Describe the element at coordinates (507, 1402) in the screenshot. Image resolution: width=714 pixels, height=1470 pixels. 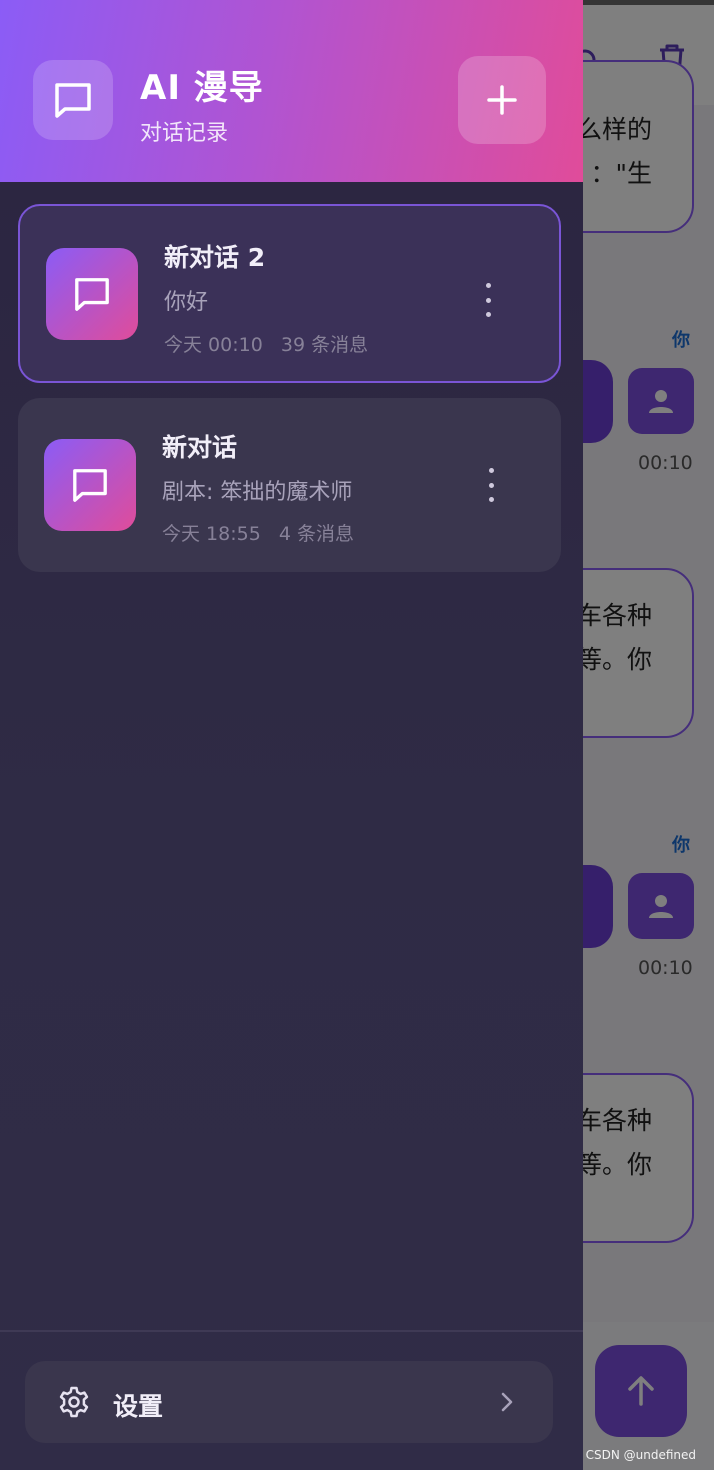
I see `chevron-right-icon` at that location.